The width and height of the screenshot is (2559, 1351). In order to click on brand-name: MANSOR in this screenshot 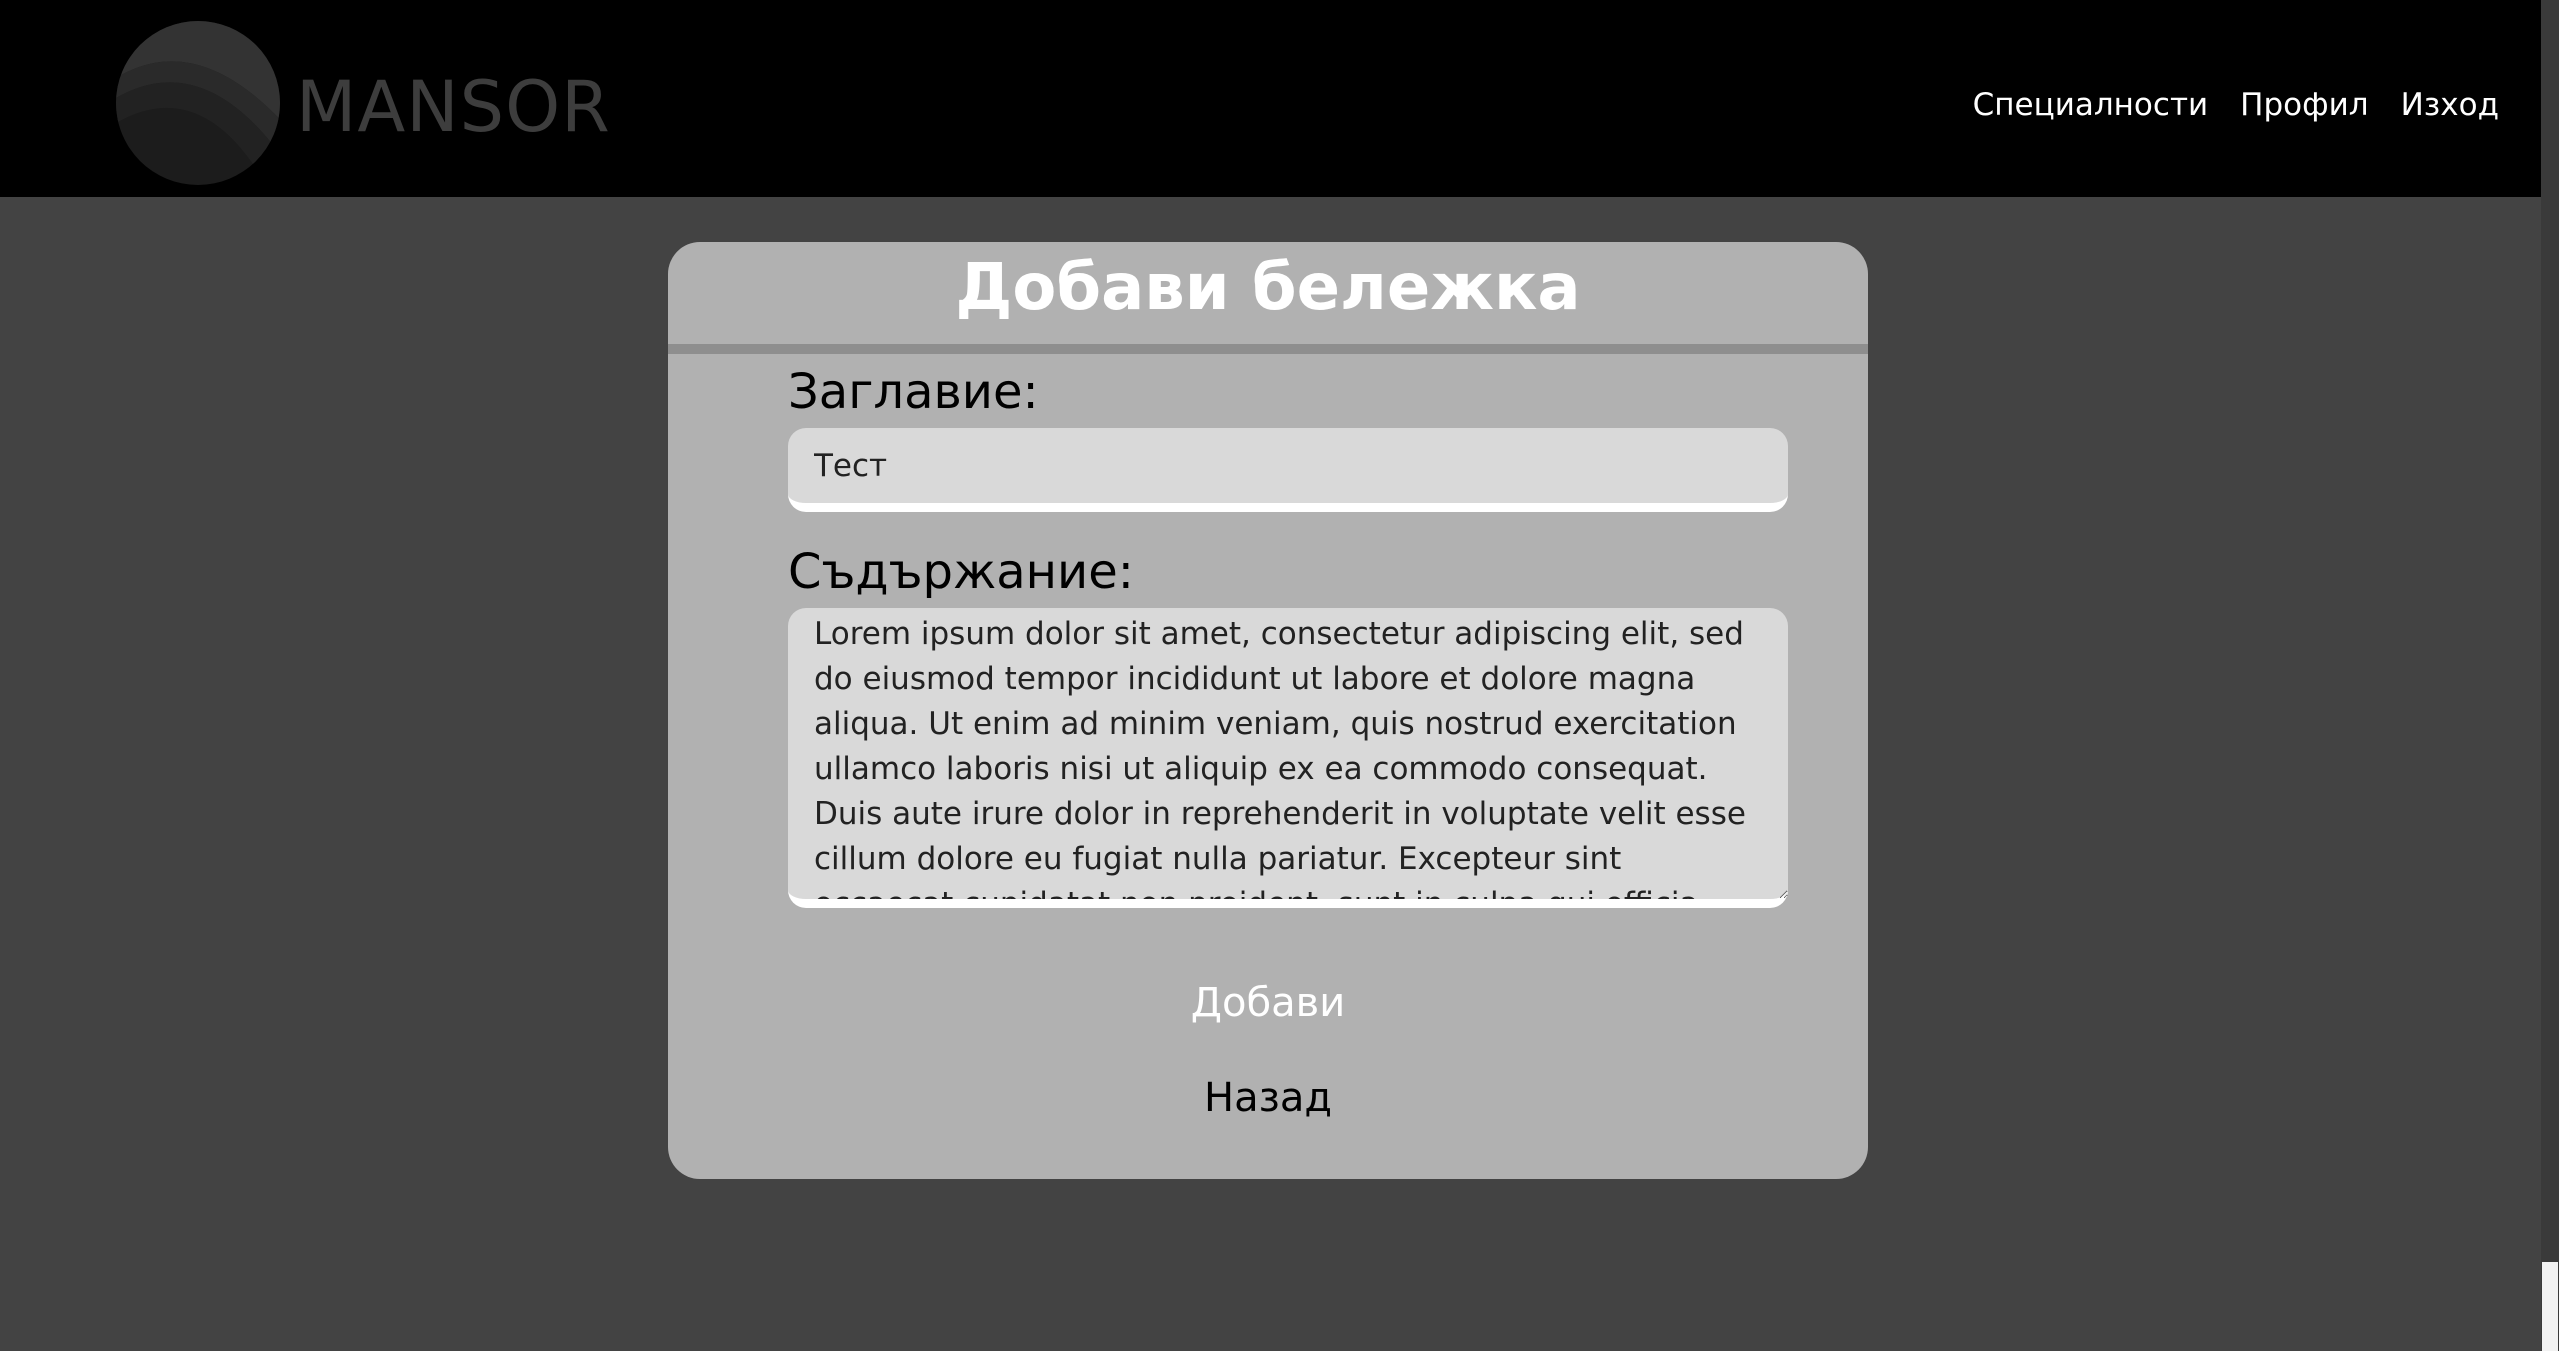, I will do `click(453, 107)`.